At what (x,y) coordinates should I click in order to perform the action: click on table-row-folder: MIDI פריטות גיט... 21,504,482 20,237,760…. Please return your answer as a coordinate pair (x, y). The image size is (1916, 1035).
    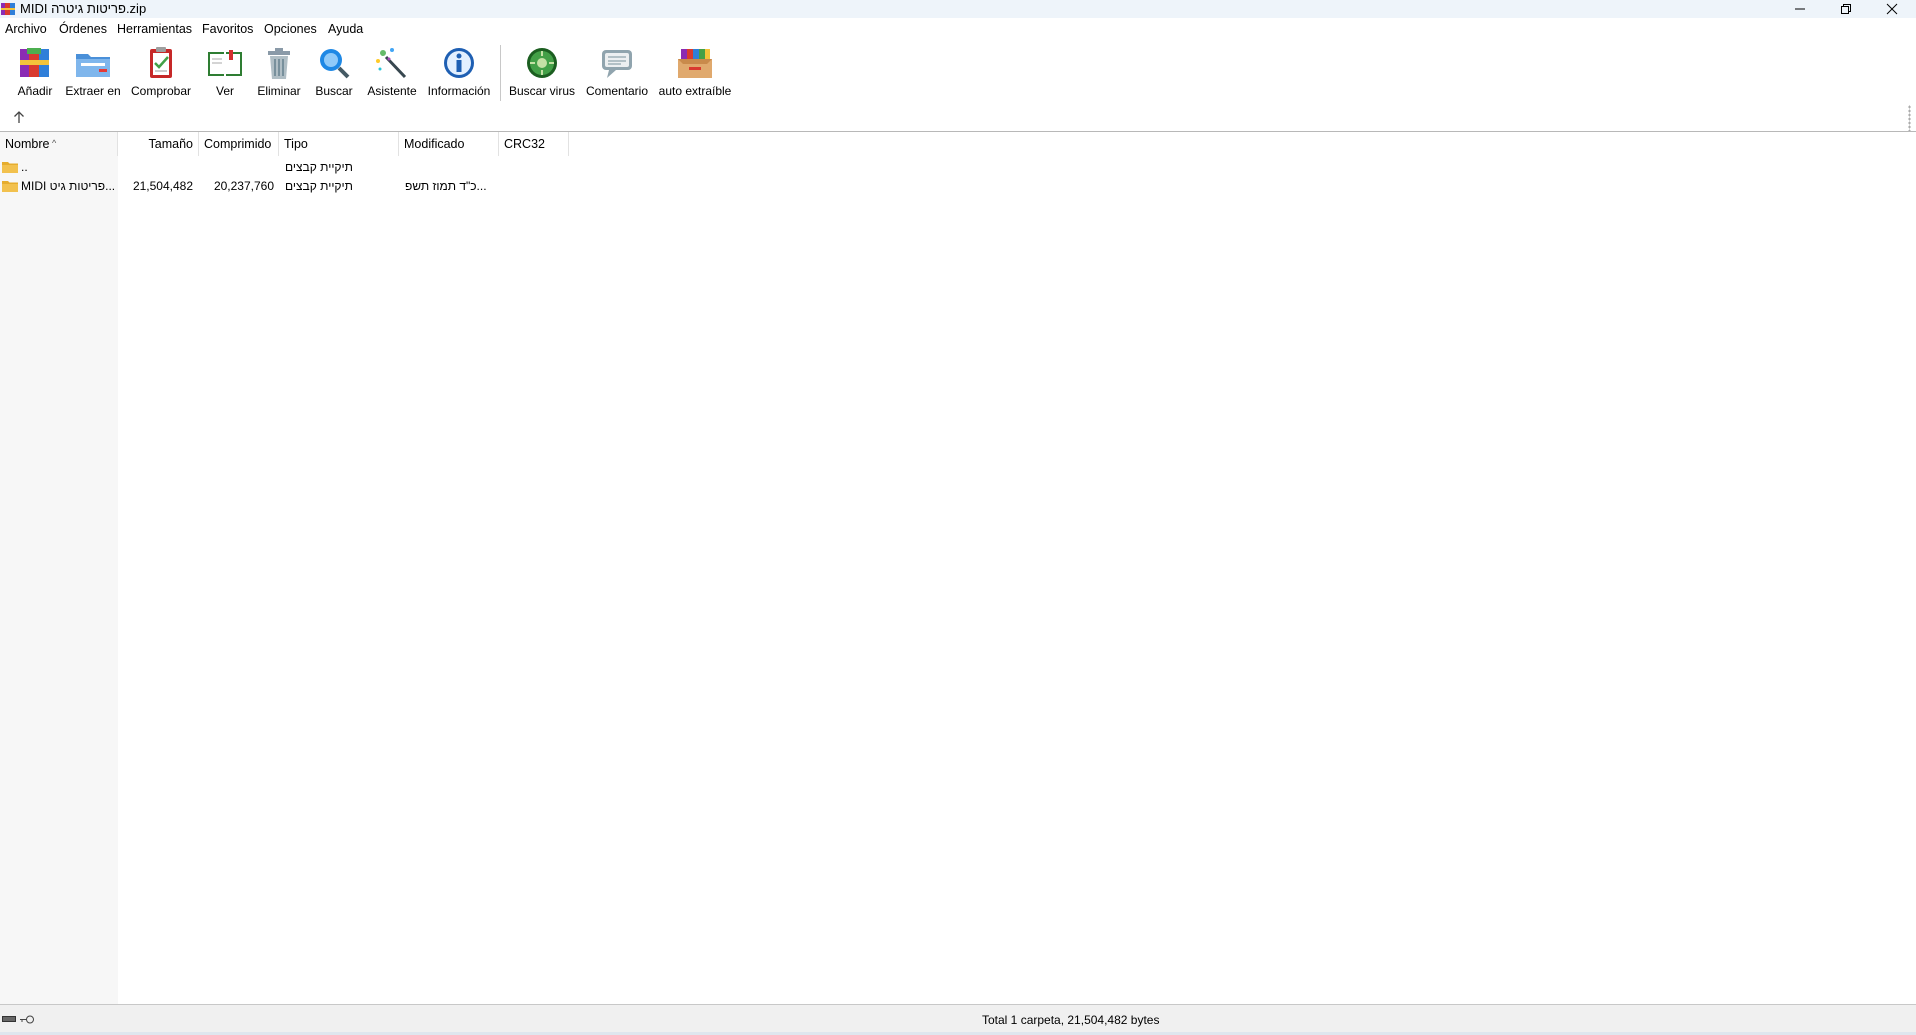
    Looking at the image, I should click on (285, 186).